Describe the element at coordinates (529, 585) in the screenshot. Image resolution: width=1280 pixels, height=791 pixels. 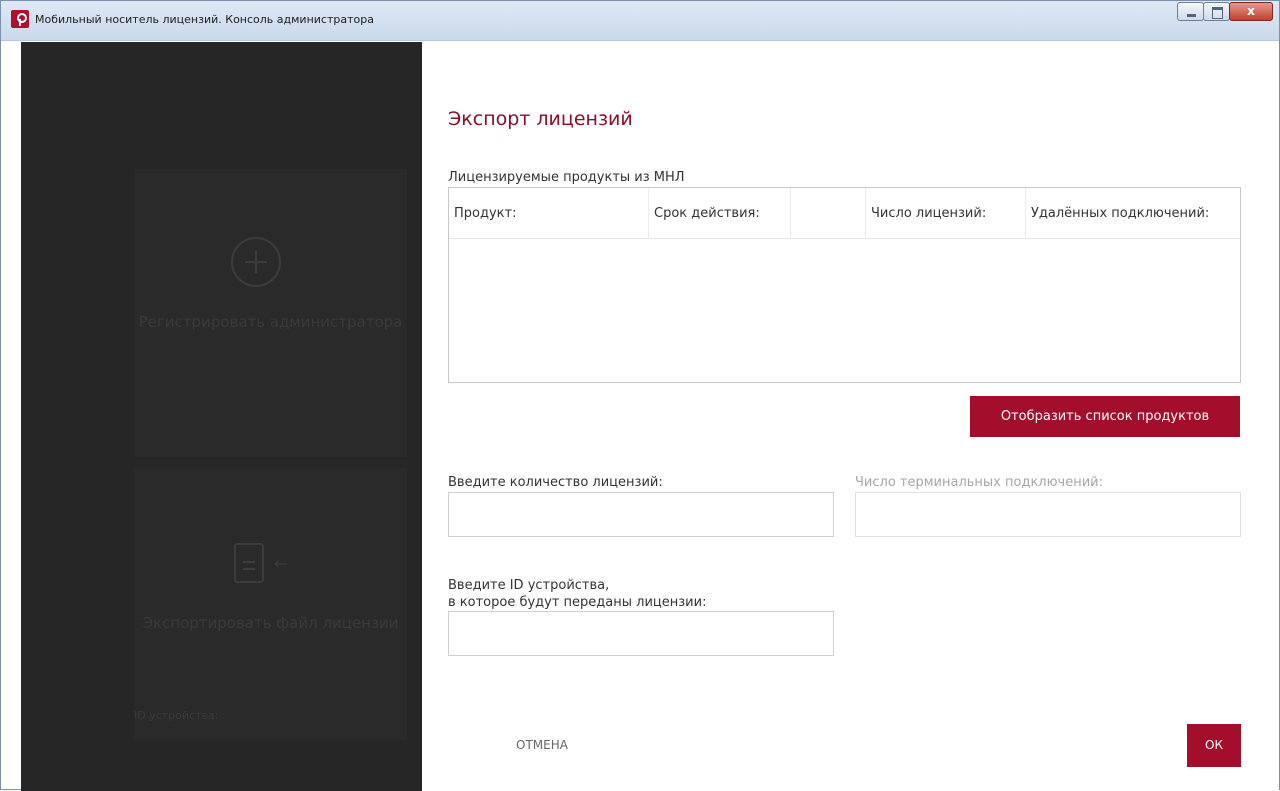
I see `device-id-label-line1: Введите ID устройства,` at that location.